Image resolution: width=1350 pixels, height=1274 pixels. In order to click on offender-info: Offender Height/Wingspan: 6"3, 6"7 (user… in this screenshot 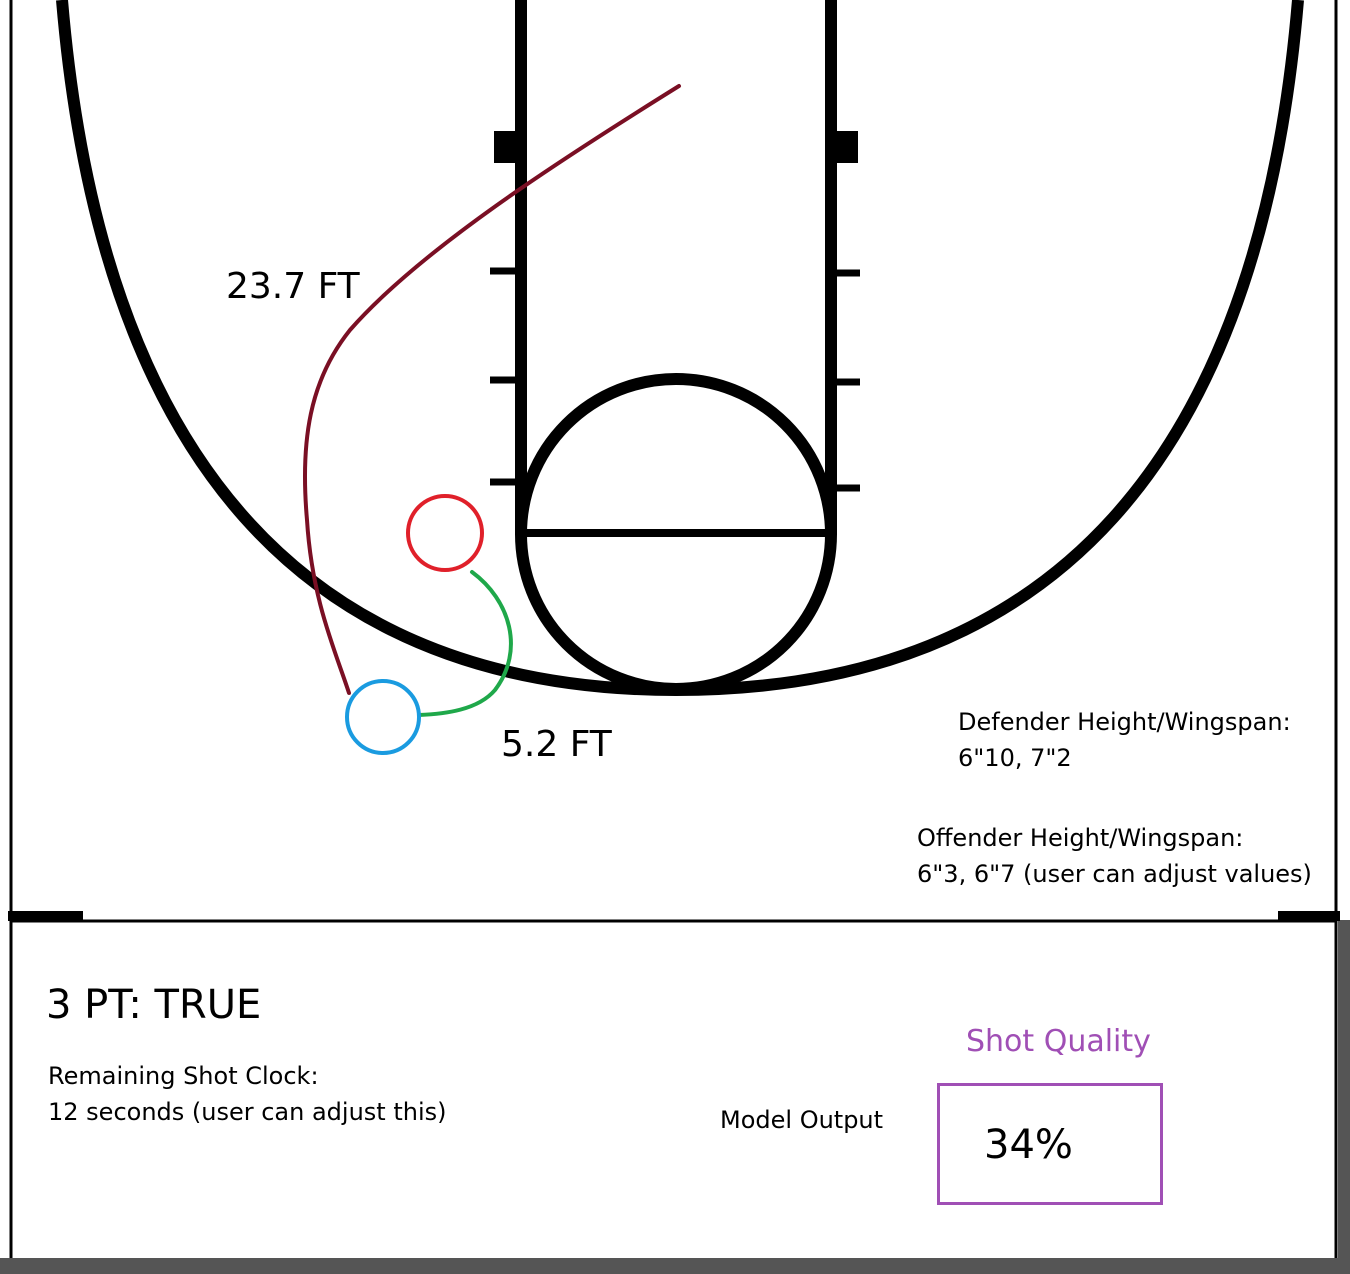, I will do `click(1114, 856)`.